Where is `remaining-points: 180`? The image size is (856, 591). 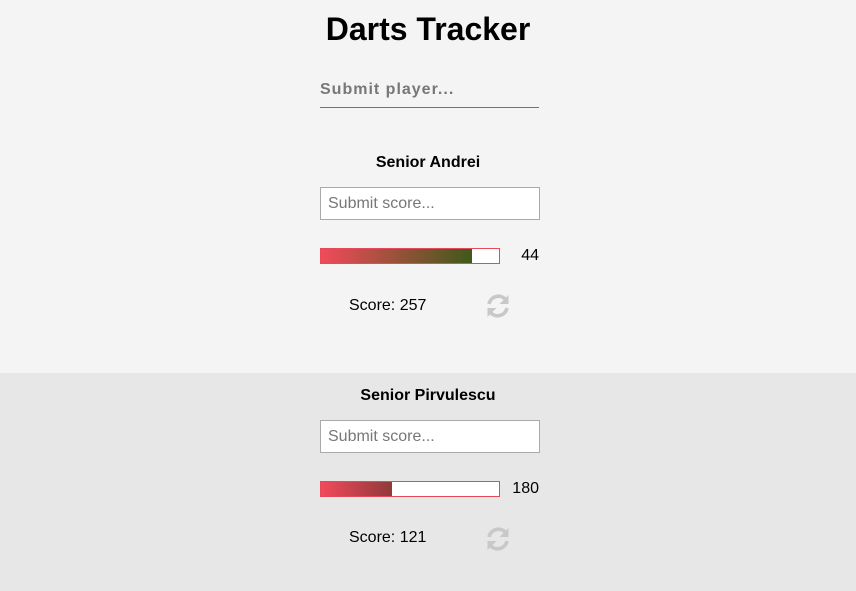
remaining-points: 180 is located at coordinates (525, 488).